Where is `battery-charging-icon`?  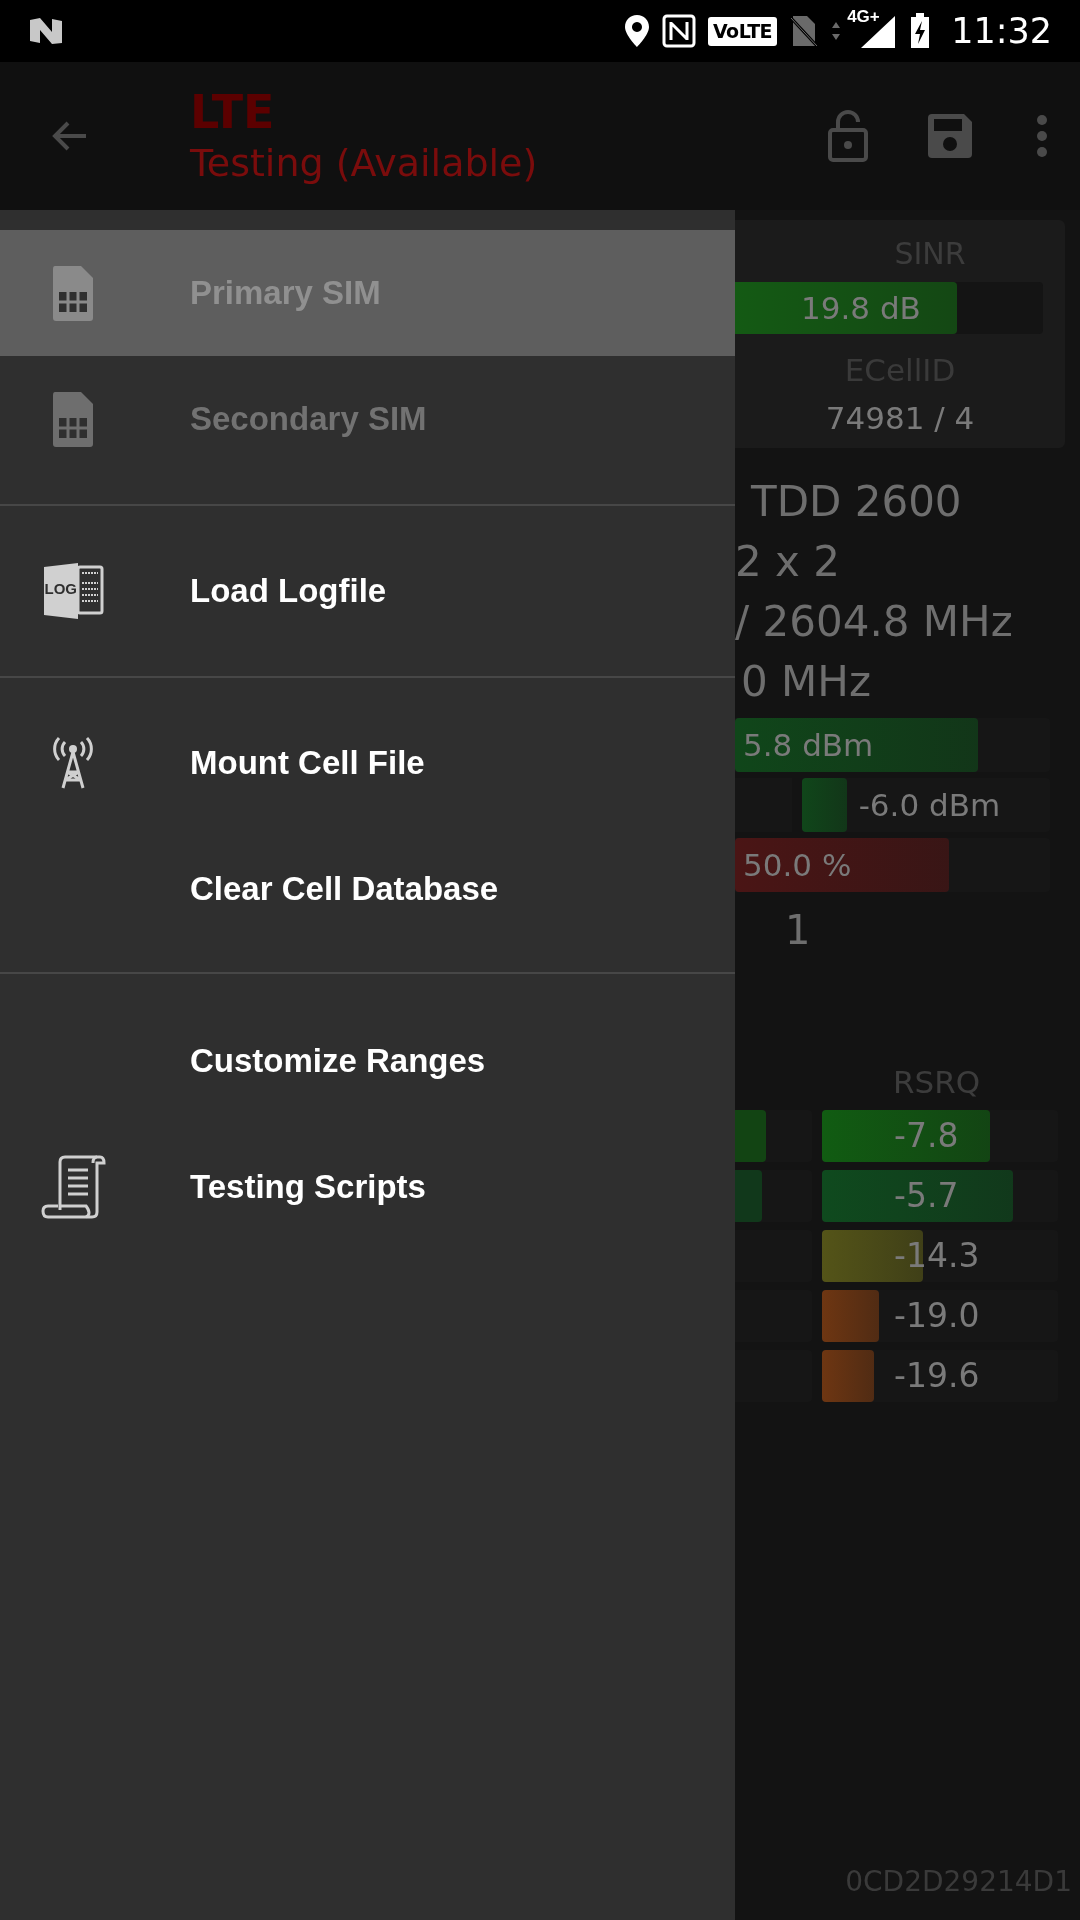 battery-charging-icon is located at coordinates (920, 31).